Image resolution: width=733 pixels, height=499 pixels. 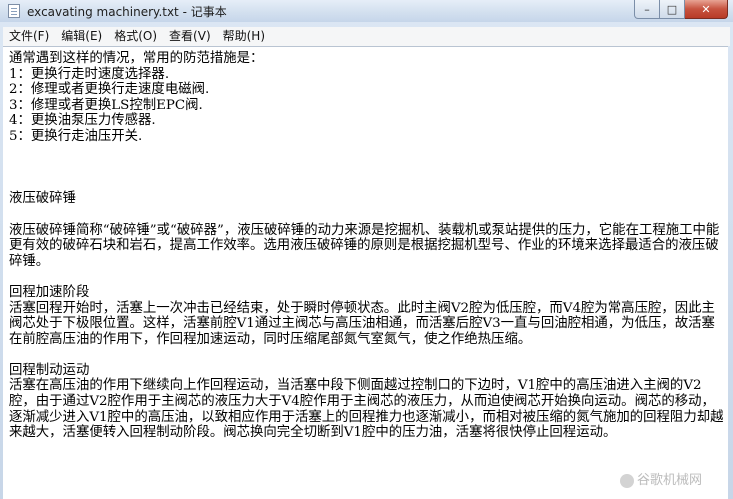 What do you see at coordinates (14, 11) in the screenshot?
I see `notepad-app-icon` at bounding box center [14, 11].